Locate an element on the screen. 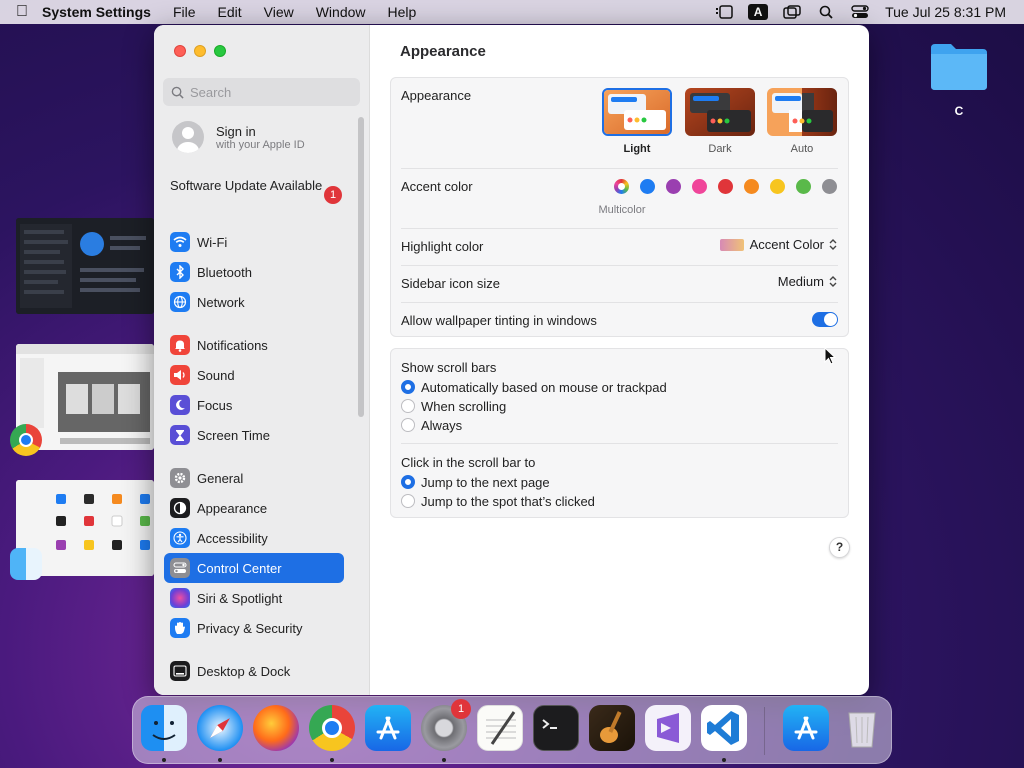 The height and width of the screenshot is (768, 1024). search-input is located at coordinates (270, 92).